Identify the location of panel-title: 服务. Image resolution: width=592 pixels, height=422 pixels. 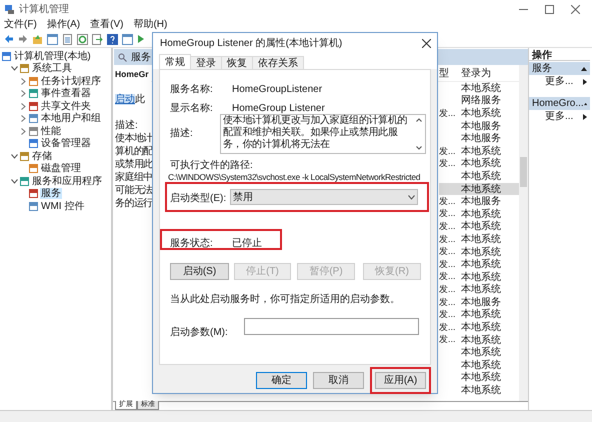
(141, 57).